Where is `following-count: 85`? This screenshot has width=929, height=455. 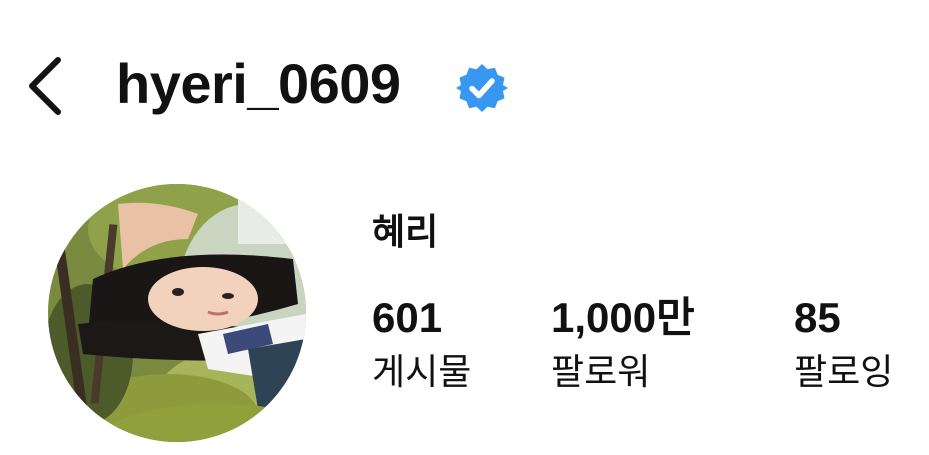 following-count: 85 is located at coordinates (817, 317).